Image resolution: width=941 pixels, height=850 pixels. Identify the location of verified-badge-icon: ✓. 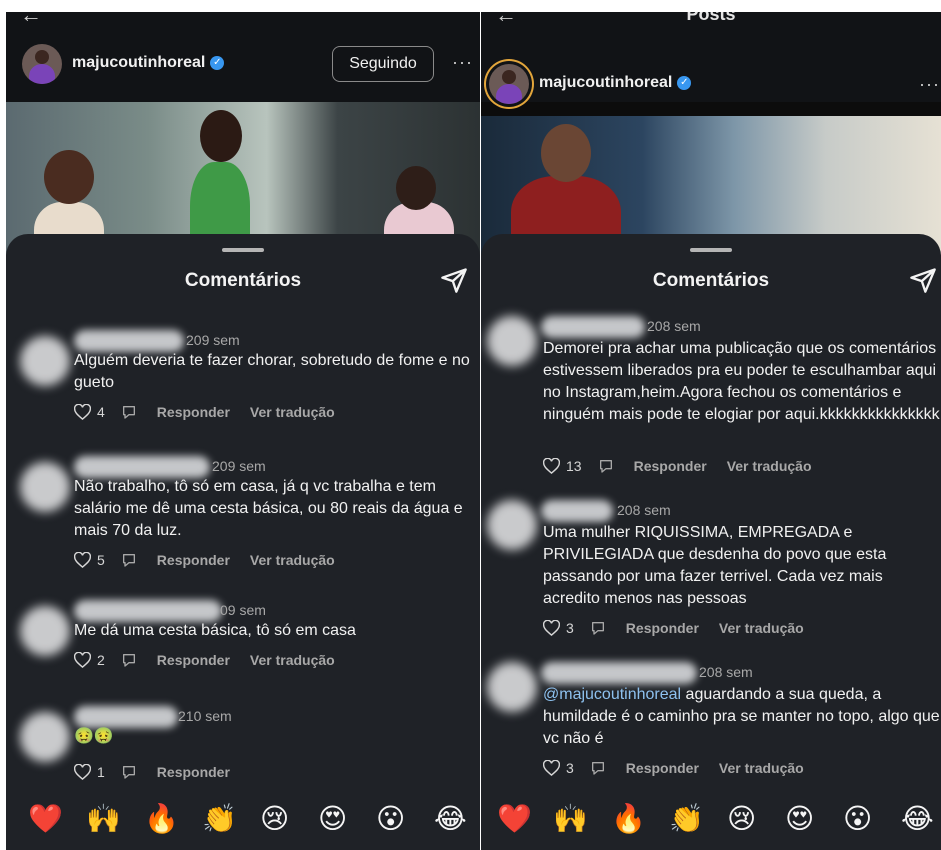
(684, 82).